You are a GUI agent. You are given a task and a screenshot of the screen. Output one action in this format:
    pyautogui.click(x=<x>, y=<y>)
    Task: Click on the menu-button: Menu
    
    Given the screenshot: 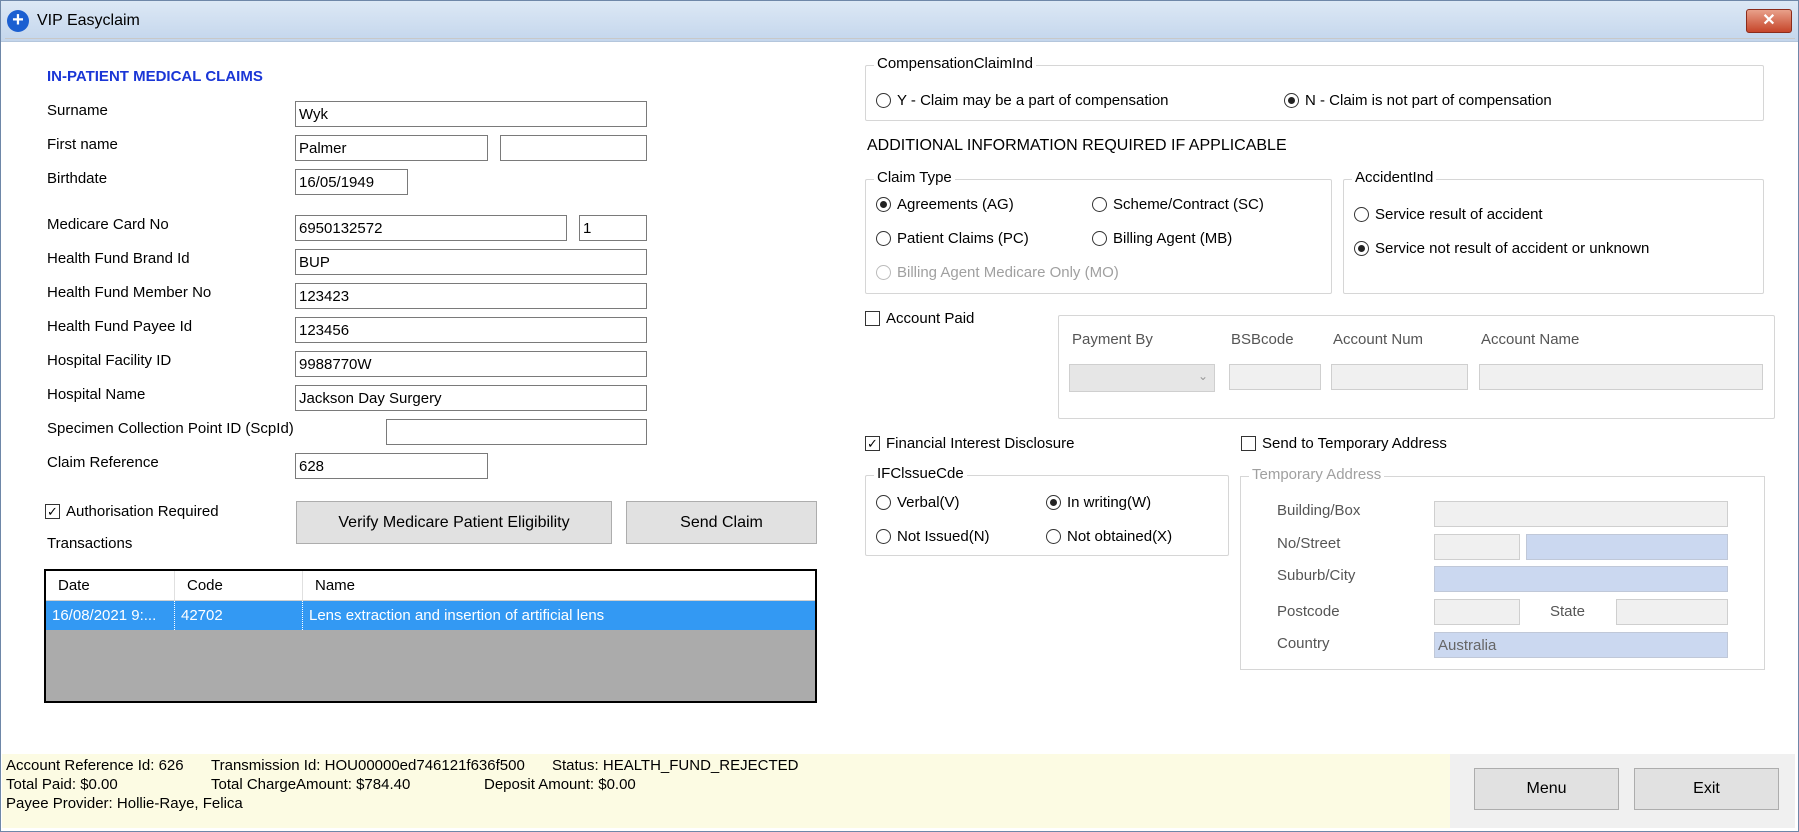 What is the action you would take?
    pyautogui.click(x=1546, y=789)
    